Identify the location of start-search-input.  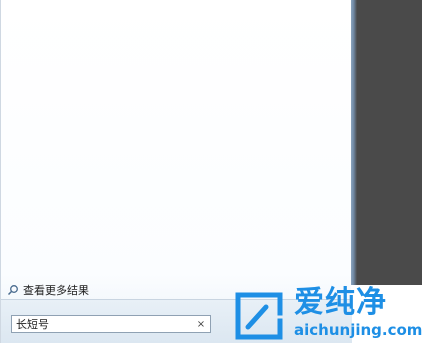
(103, 324).